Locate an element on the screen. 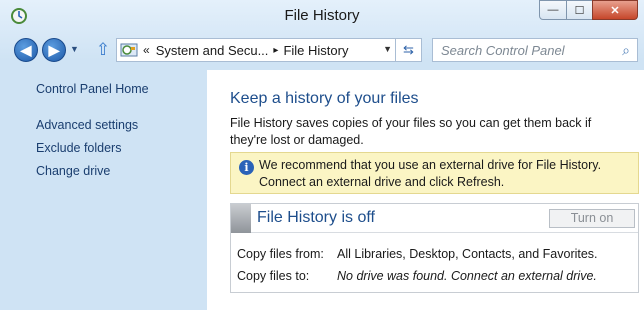 The width and height of the screenshot is (644, 310). page-title: Keep a history of your files is located at coordinates (324, 98).